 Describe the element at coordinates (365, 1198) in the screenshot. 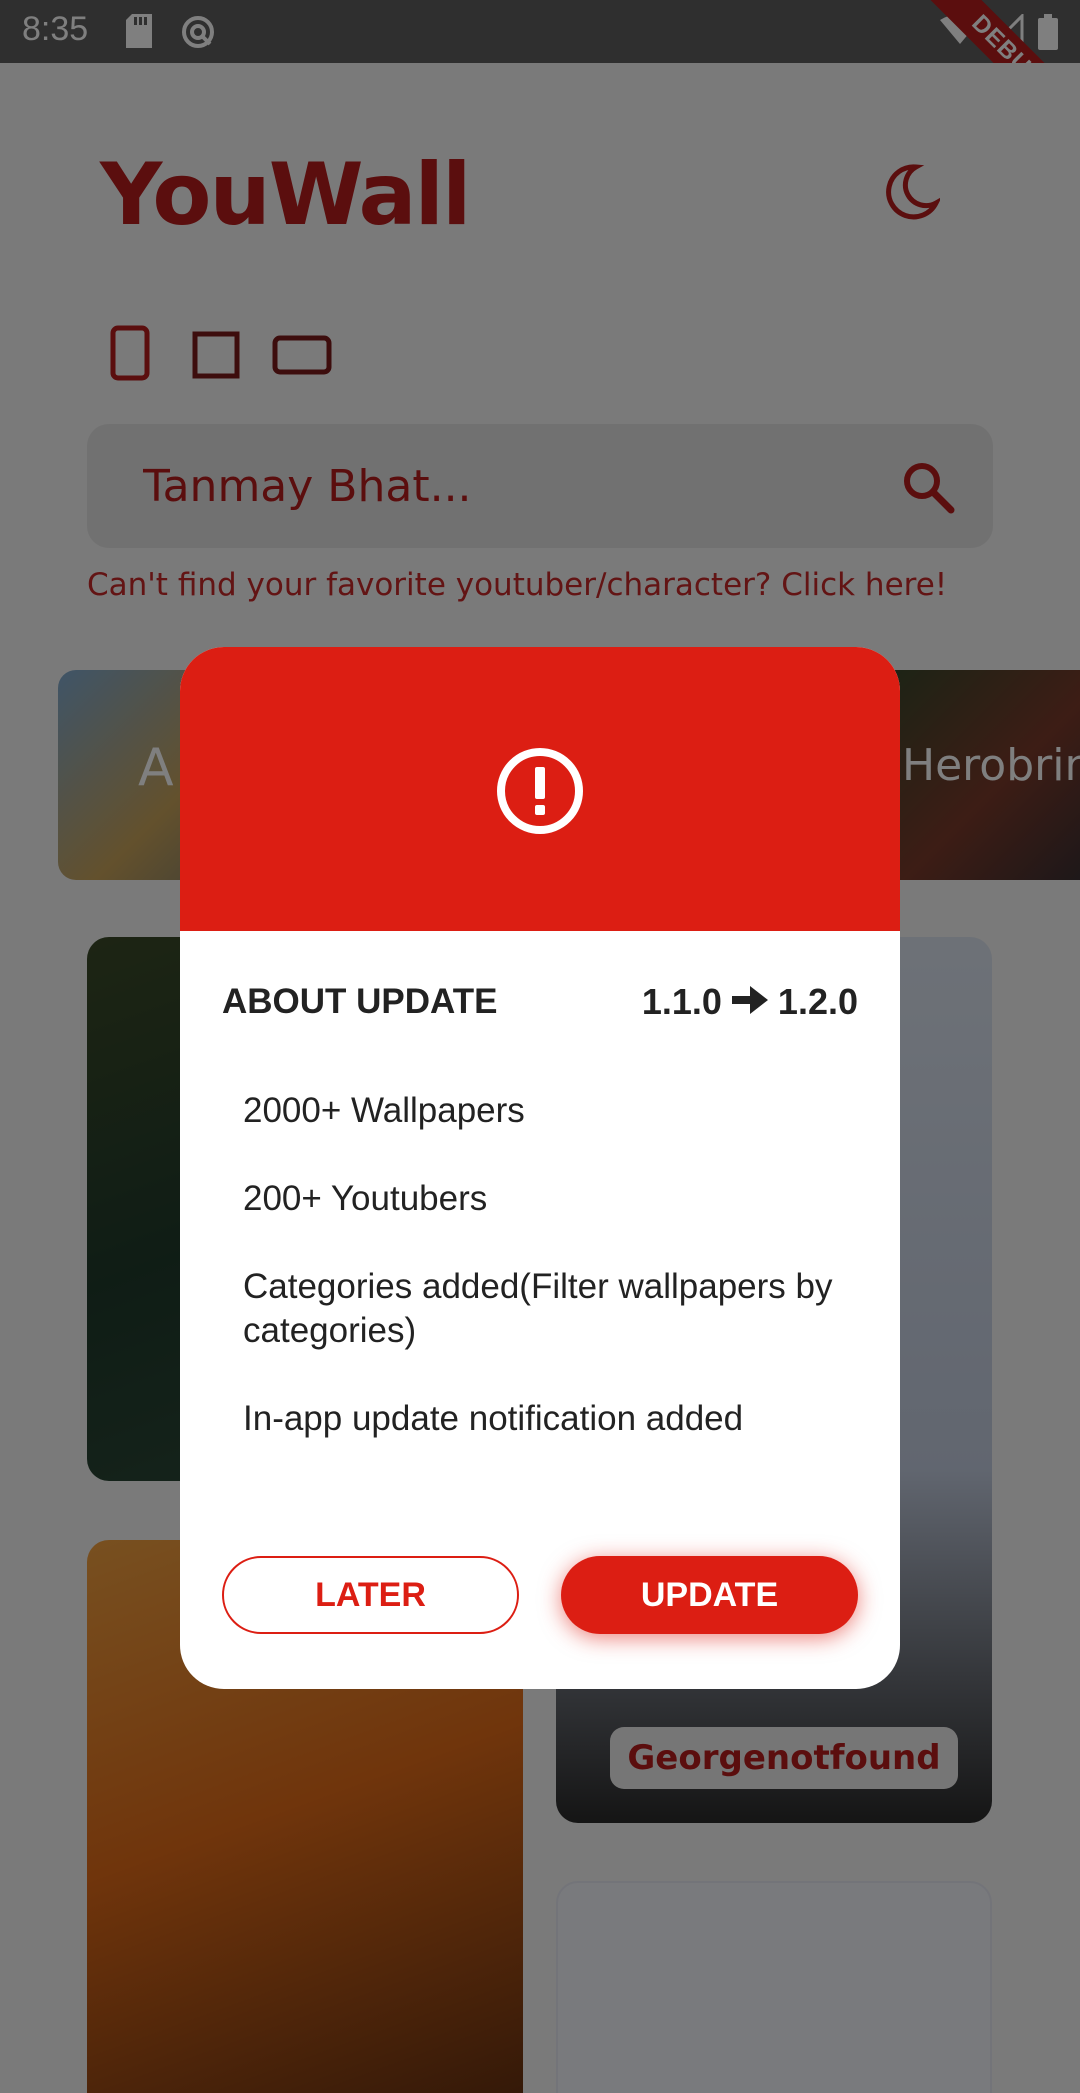

I see `release-note: 200+ Youtubers` at that location.